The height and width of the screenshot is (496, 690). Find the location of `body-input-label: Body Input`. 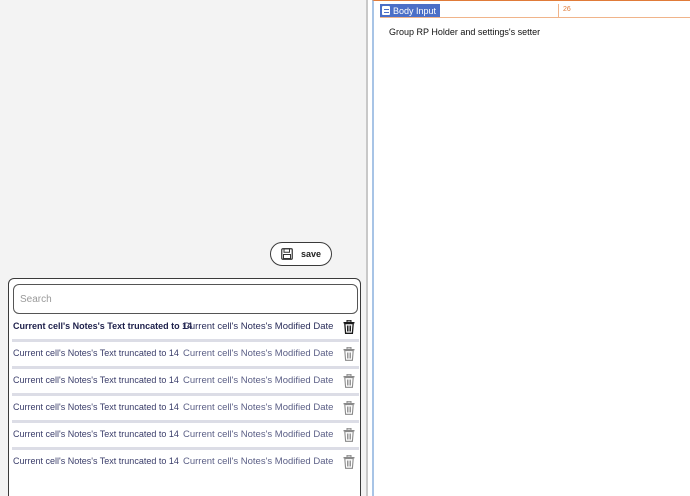

body-input-label: Body Input is located at coordinates (415, 10).